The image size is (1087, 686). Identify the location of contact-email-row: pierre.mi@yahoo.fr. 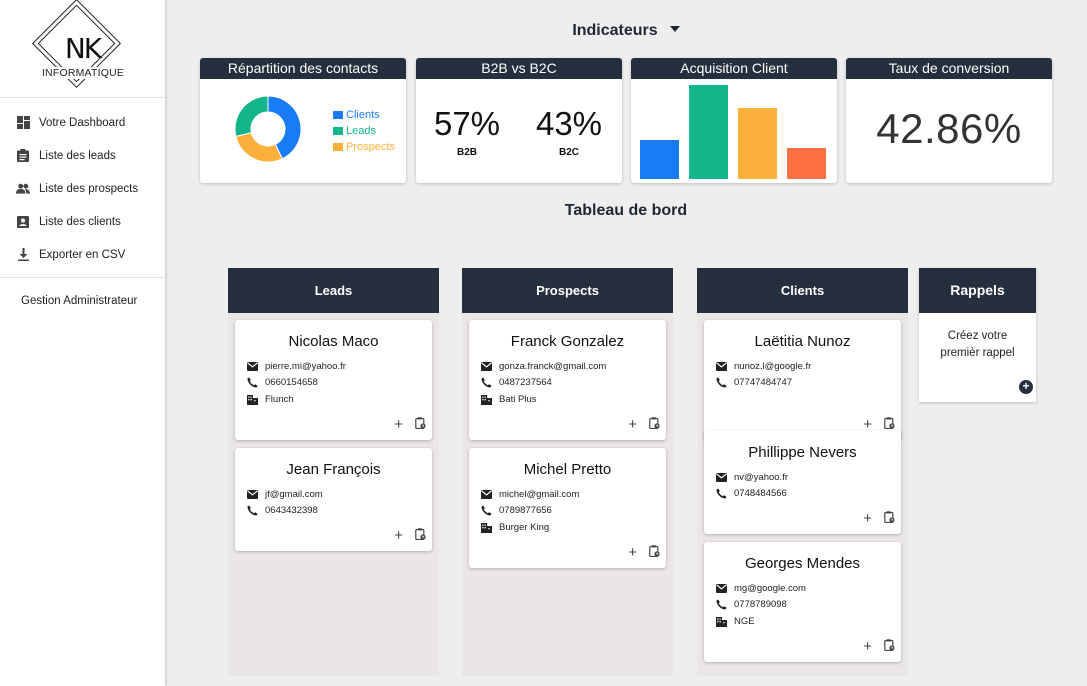
(333, 366).